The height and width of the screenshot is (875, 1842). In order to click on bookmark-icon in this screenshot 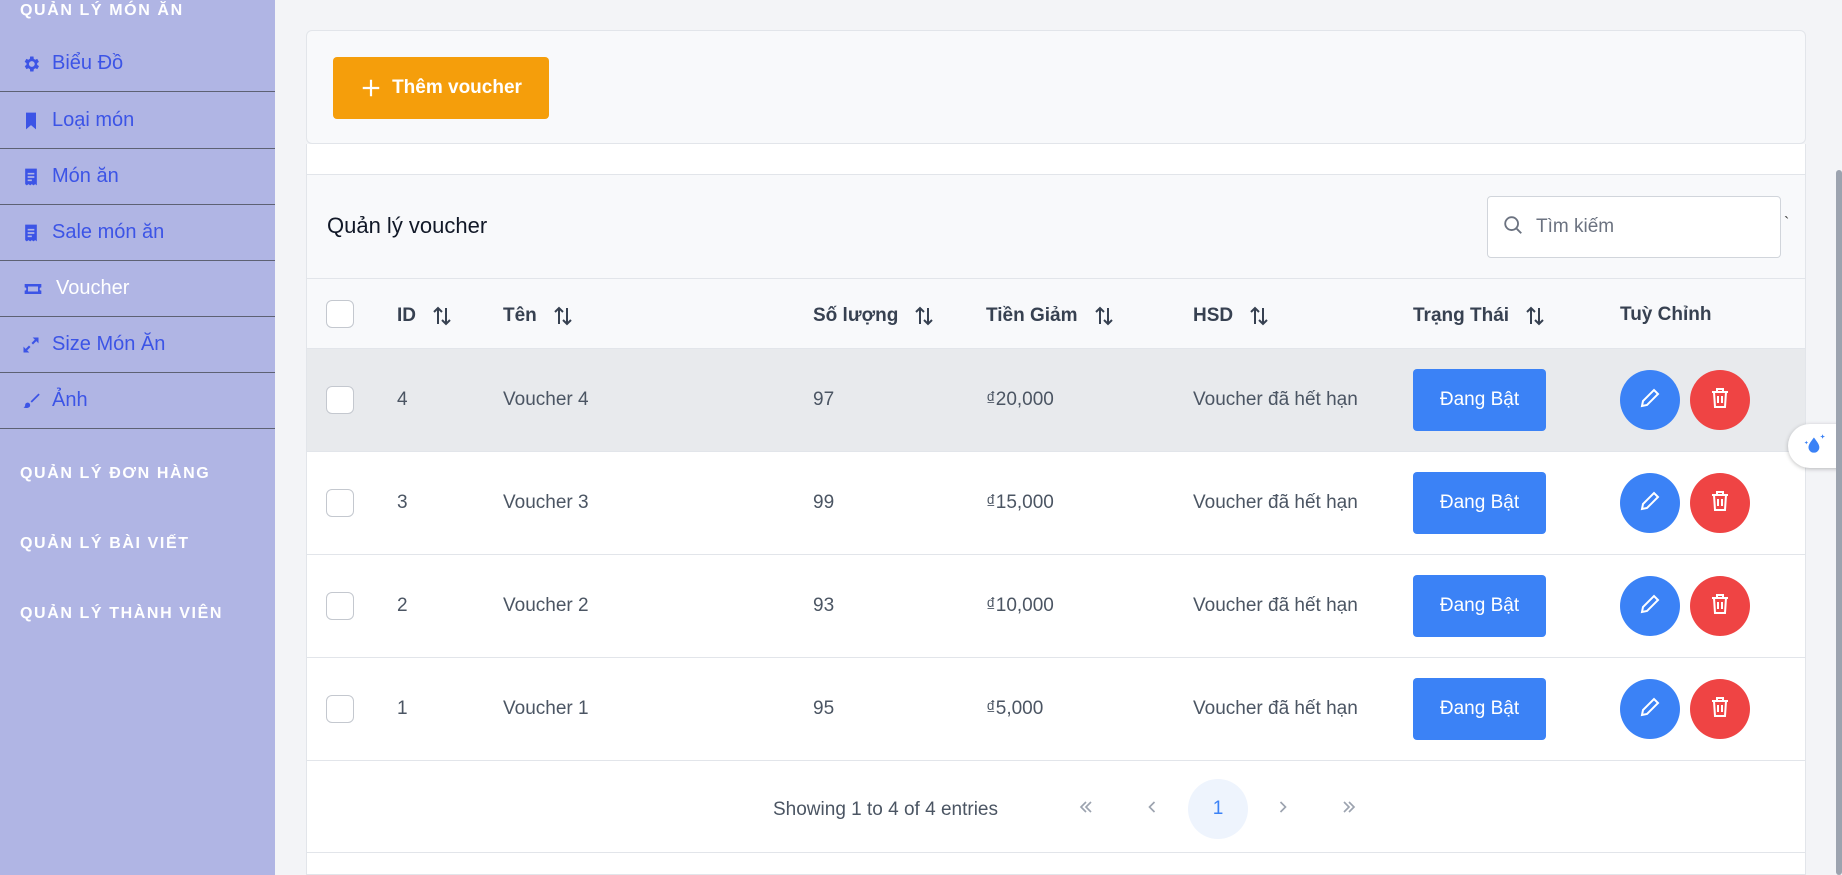, I will do `click(31, 121)`.